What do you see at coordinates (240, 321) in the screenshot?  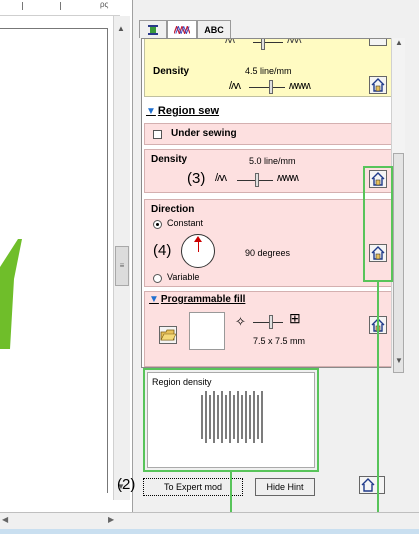 I see `sun-icon: ✧` at bounding box center [240, 321].